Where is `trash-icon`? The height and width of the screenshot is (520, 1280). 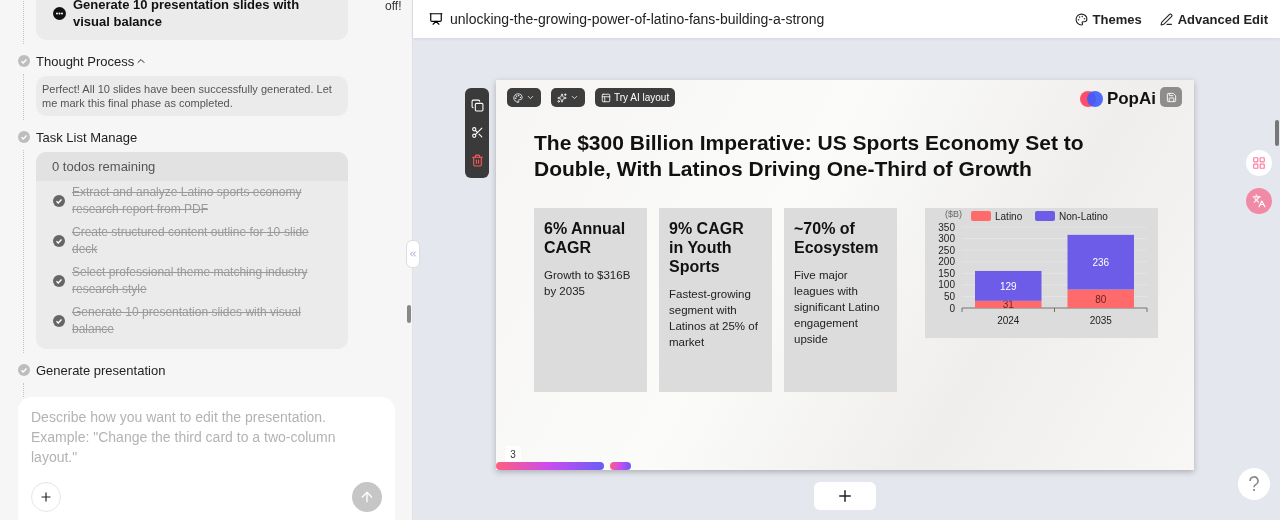
trash-icon is located at coordinates (477, 160).